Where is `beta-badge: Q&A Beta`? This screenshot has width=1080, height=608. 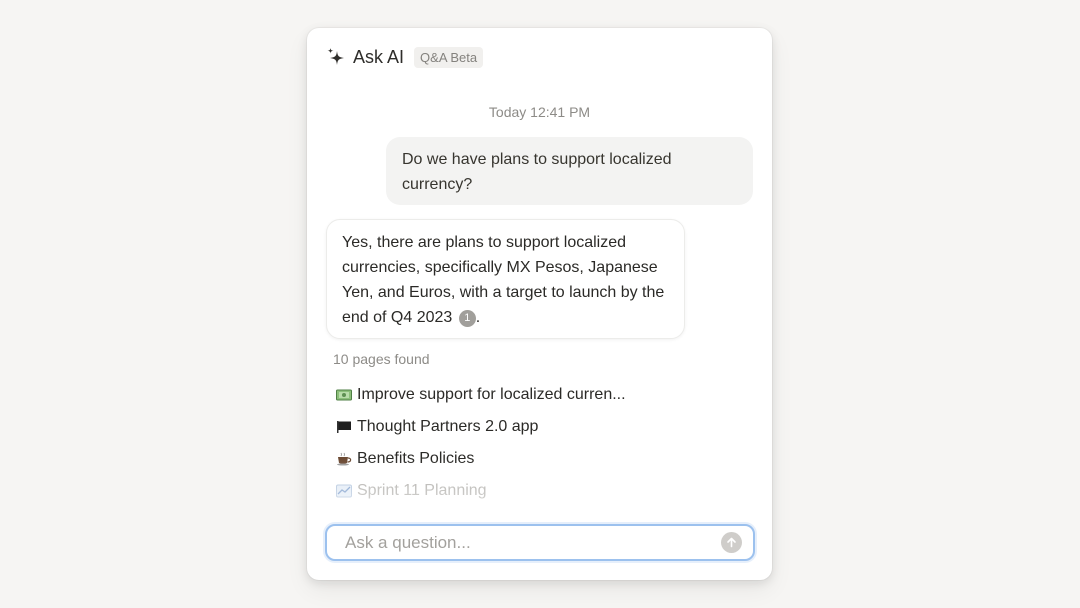 beta-badge: Q&A Beta is located at coordinates (449, 57).